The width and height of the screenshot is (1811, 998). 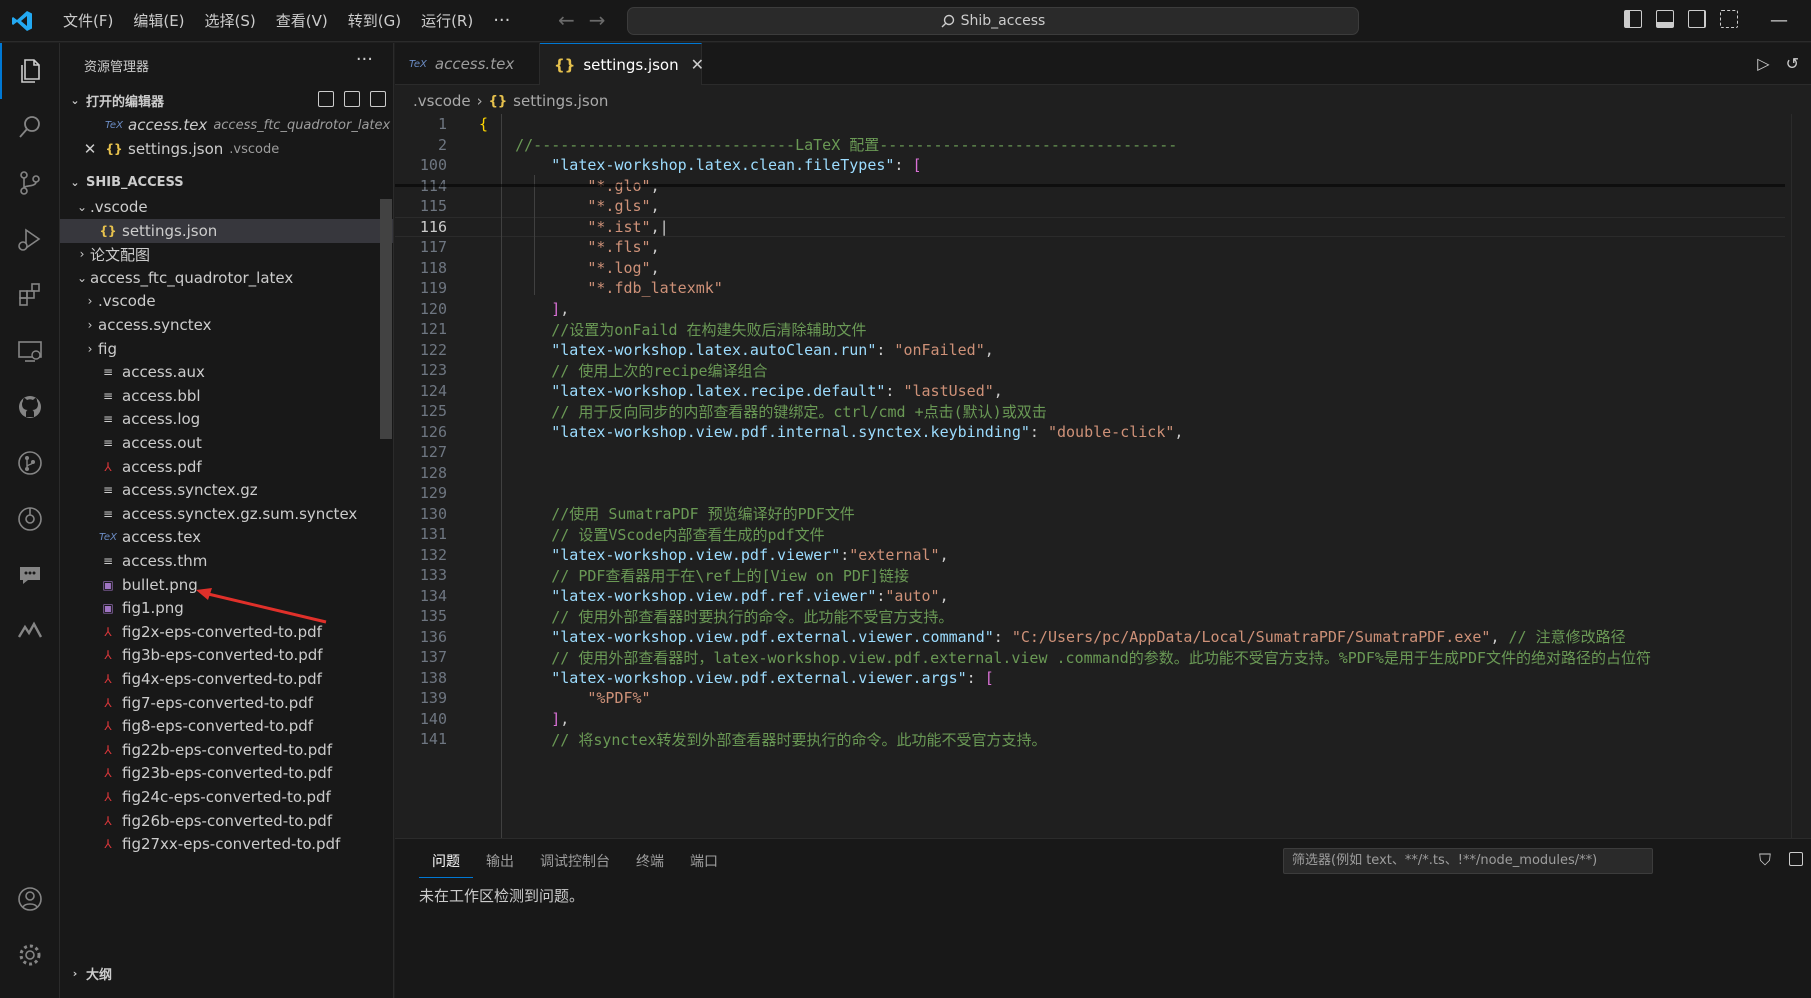 I want to click on save-all-icon, so click(x=352, y=99).